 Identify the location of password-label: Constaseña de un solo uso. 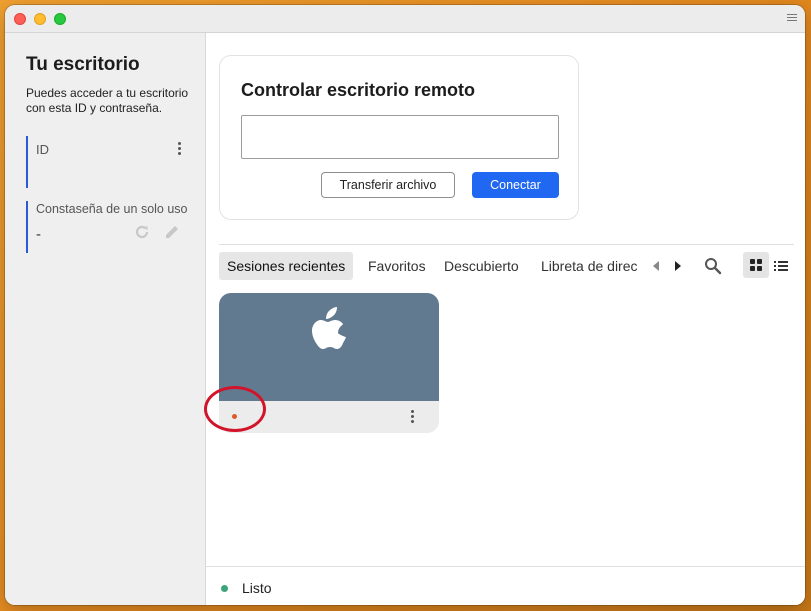
(112, 209).